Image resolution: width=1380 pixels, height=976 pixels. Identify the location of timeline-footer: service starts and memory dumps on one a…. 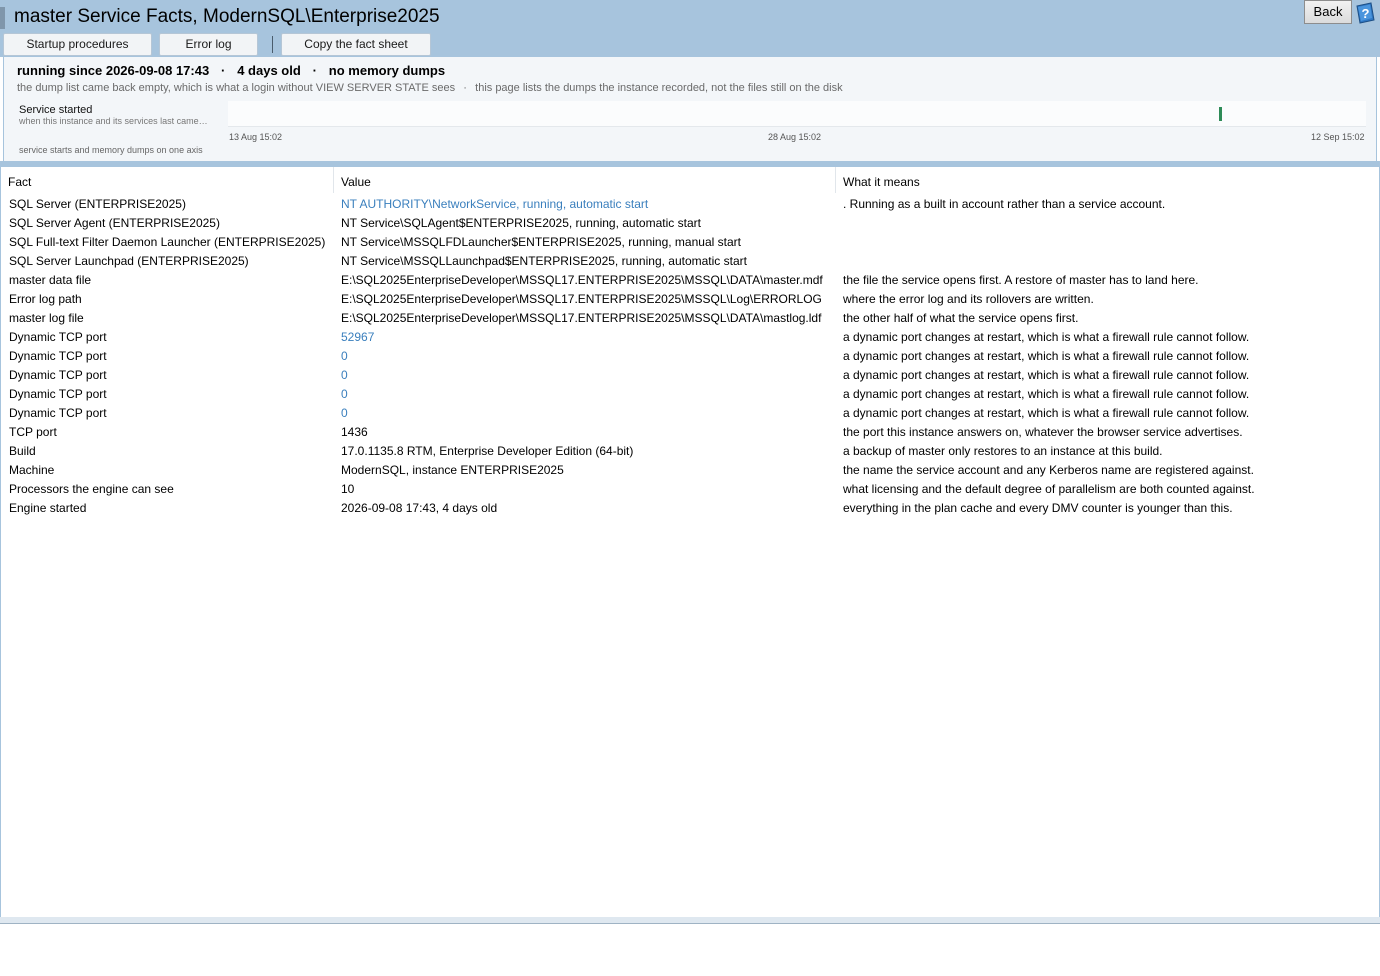
(111, 150).